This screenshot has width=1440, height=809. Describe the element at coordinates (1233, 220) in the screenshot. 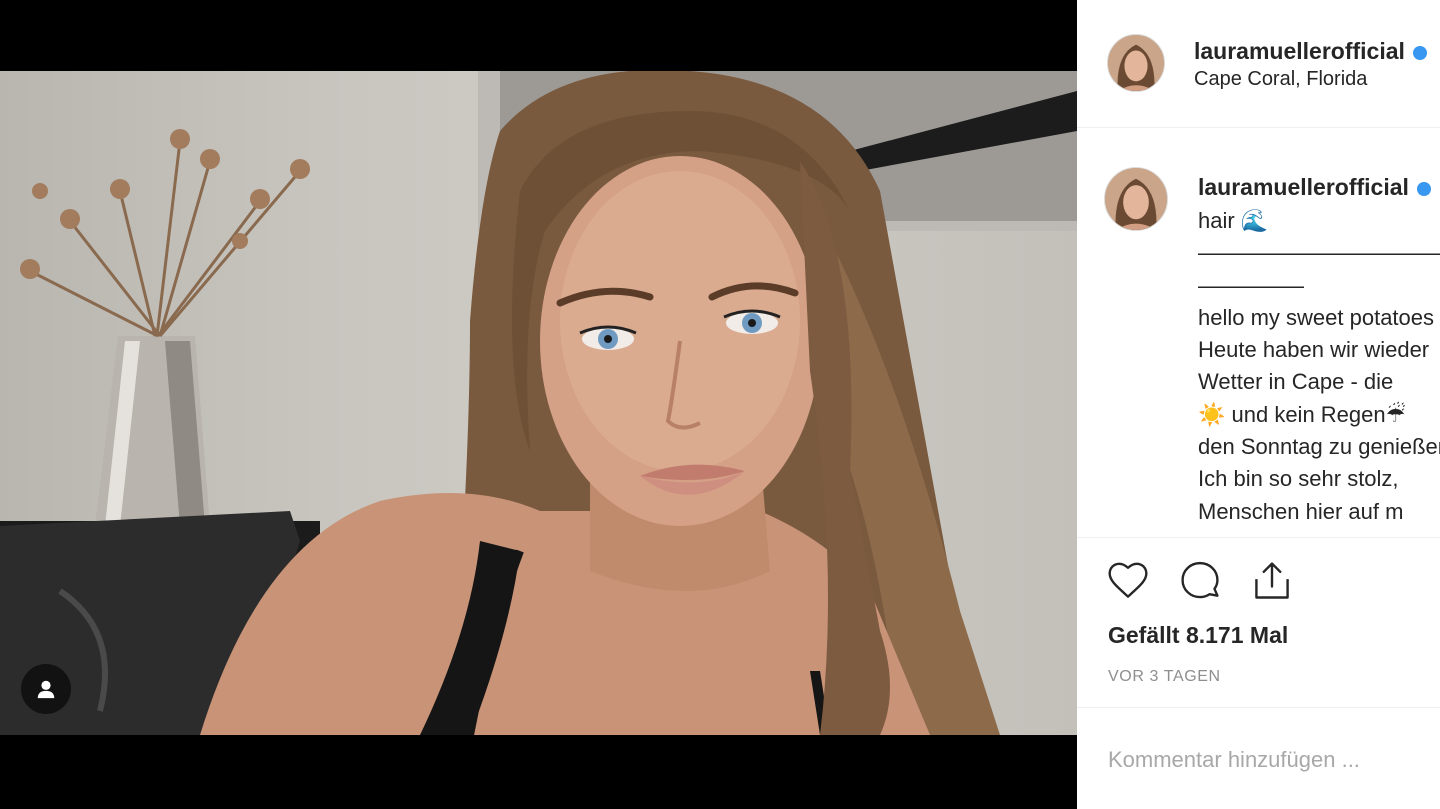

I see `caption-line: hair 🌊` at that location.